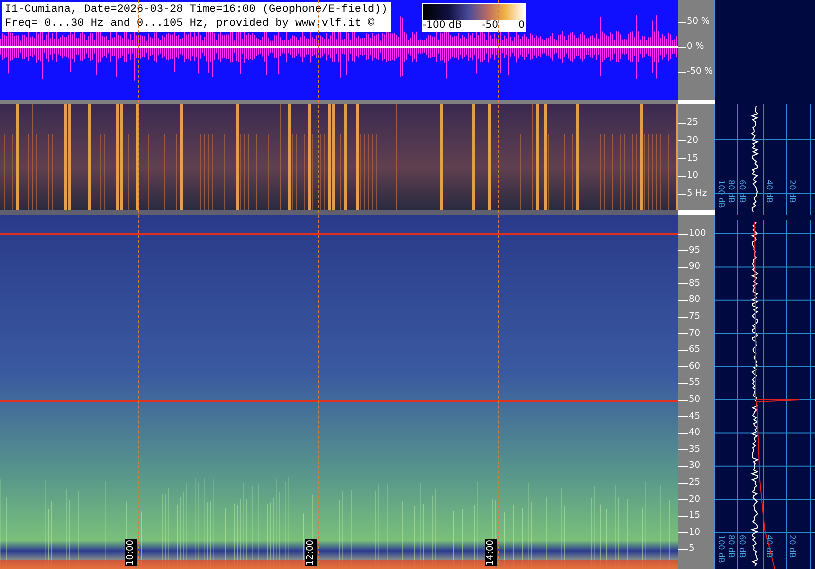 Image resolution: width=815 pixels, height=569 pixels. What do you see at coordinates (442, 26) in the screenshot?
I see `scale-label: -100 dB` at bounding box center [442, 26].